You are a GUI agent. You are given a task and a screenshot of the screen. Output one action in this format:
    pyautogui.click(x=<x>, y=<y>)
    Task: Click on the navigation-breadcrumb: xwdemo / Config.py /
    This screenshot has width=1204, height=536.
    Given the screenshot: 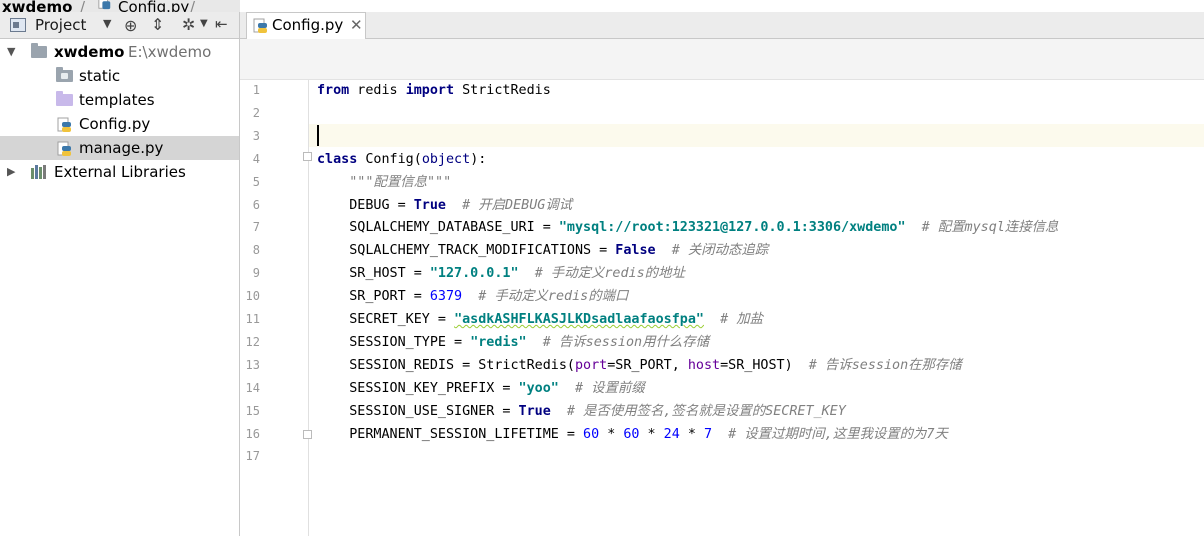 What is the action you would take?
    pyautogui.click(x=120, y=6)
    